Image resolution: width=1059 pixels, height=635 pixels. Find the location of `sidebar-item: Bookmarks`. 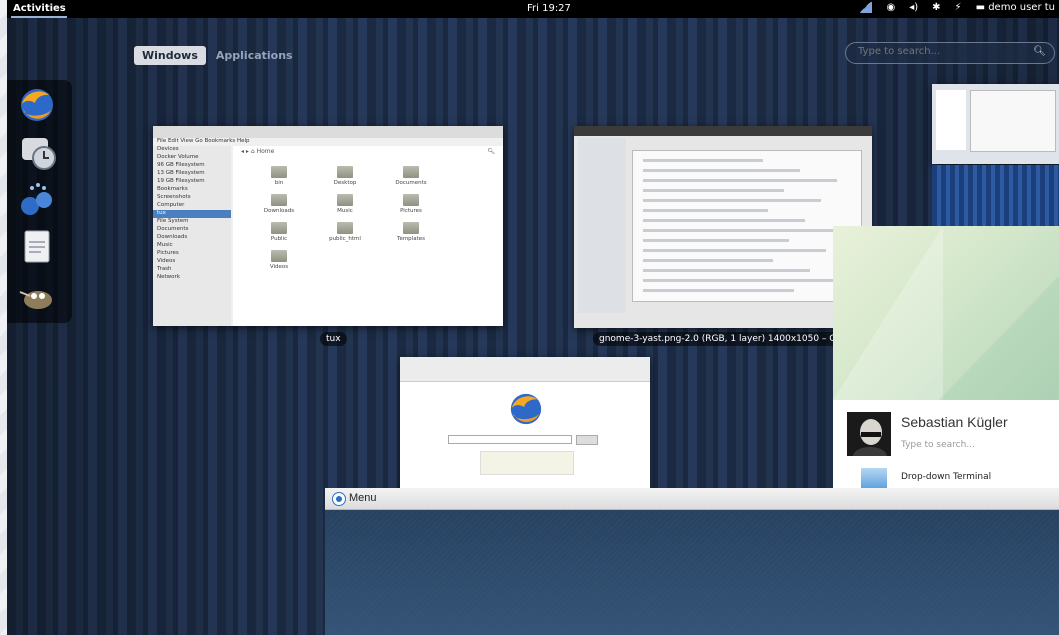

sidebar-item: Bookmarks is located at coordinates (172, 189).